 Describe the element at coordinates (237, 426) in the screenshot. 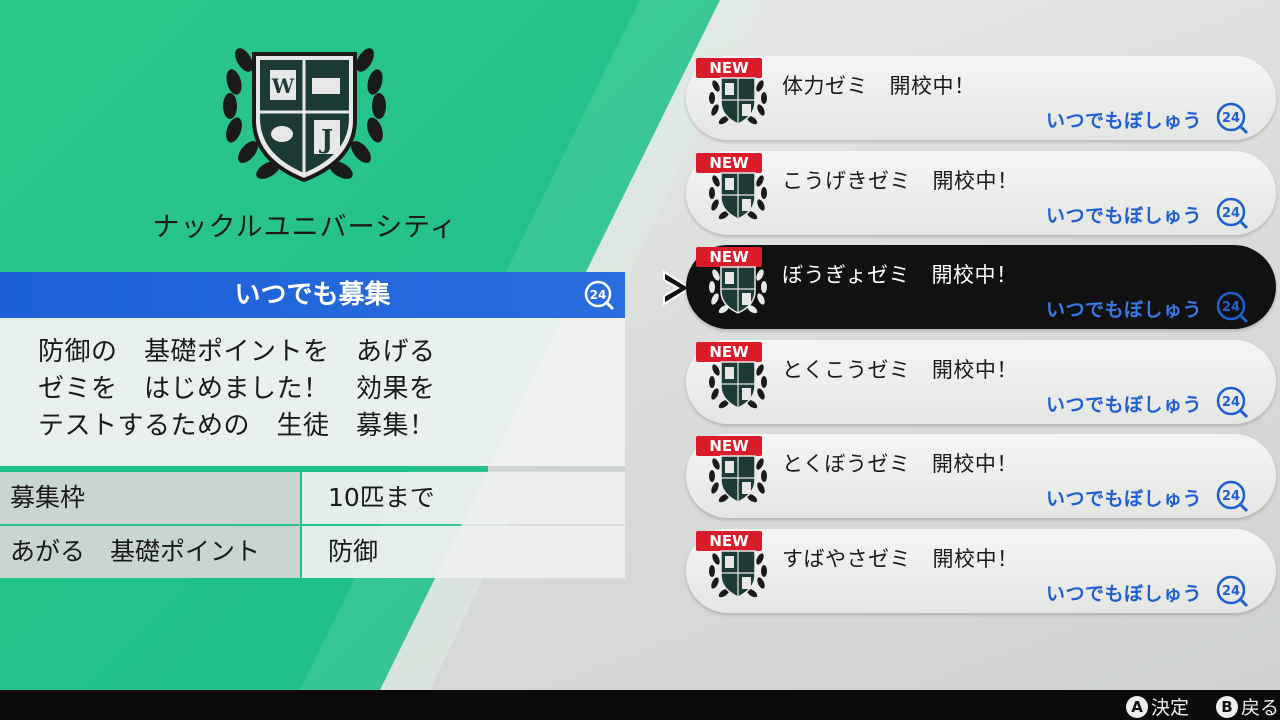

I see `description-line: テストするための 生徒 募集！` at that location.